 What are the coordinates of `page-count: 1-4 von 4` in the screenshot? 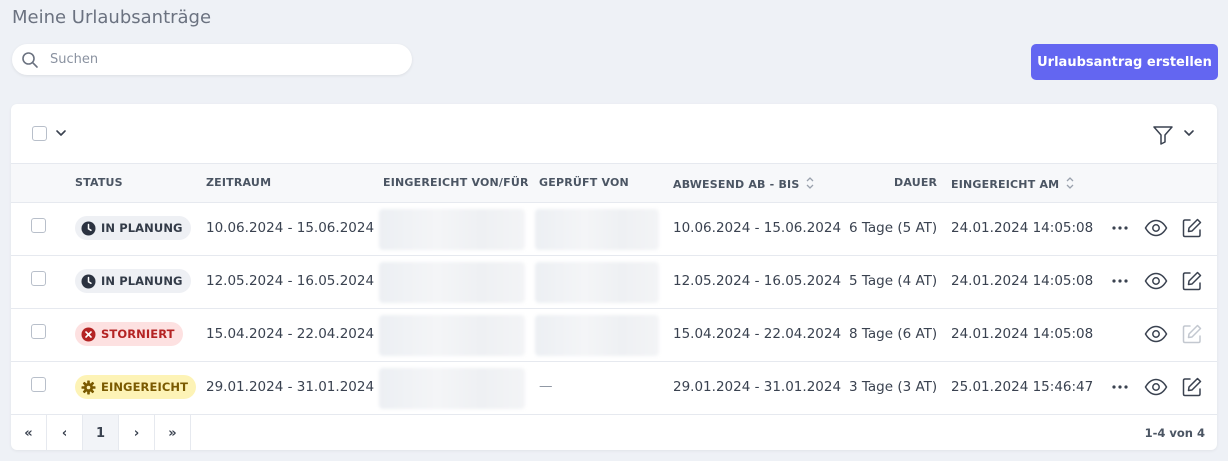 It's located at (1174, 433).